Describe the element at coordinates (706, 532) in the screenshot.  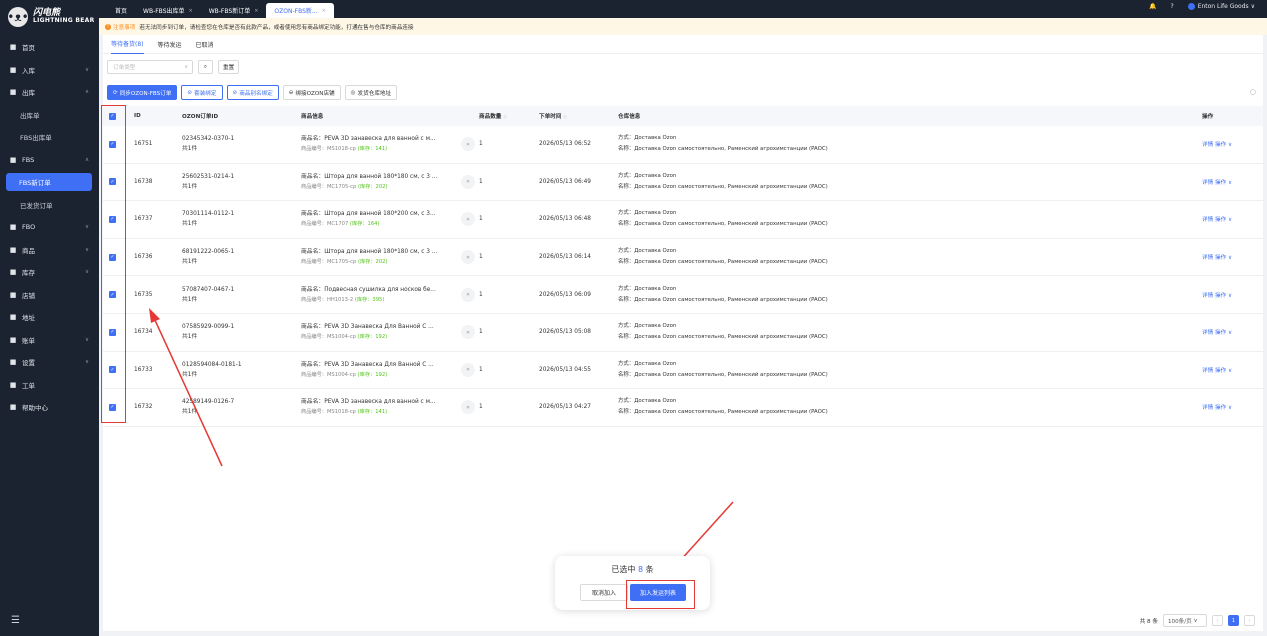
I see `arrow-line-to-add-button` at that location.